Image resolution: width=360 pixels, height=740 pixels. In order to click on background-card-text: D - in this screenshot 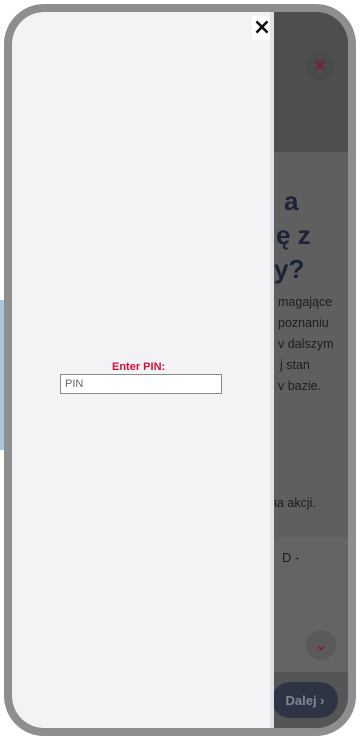, I will do `click(291, 557)`.